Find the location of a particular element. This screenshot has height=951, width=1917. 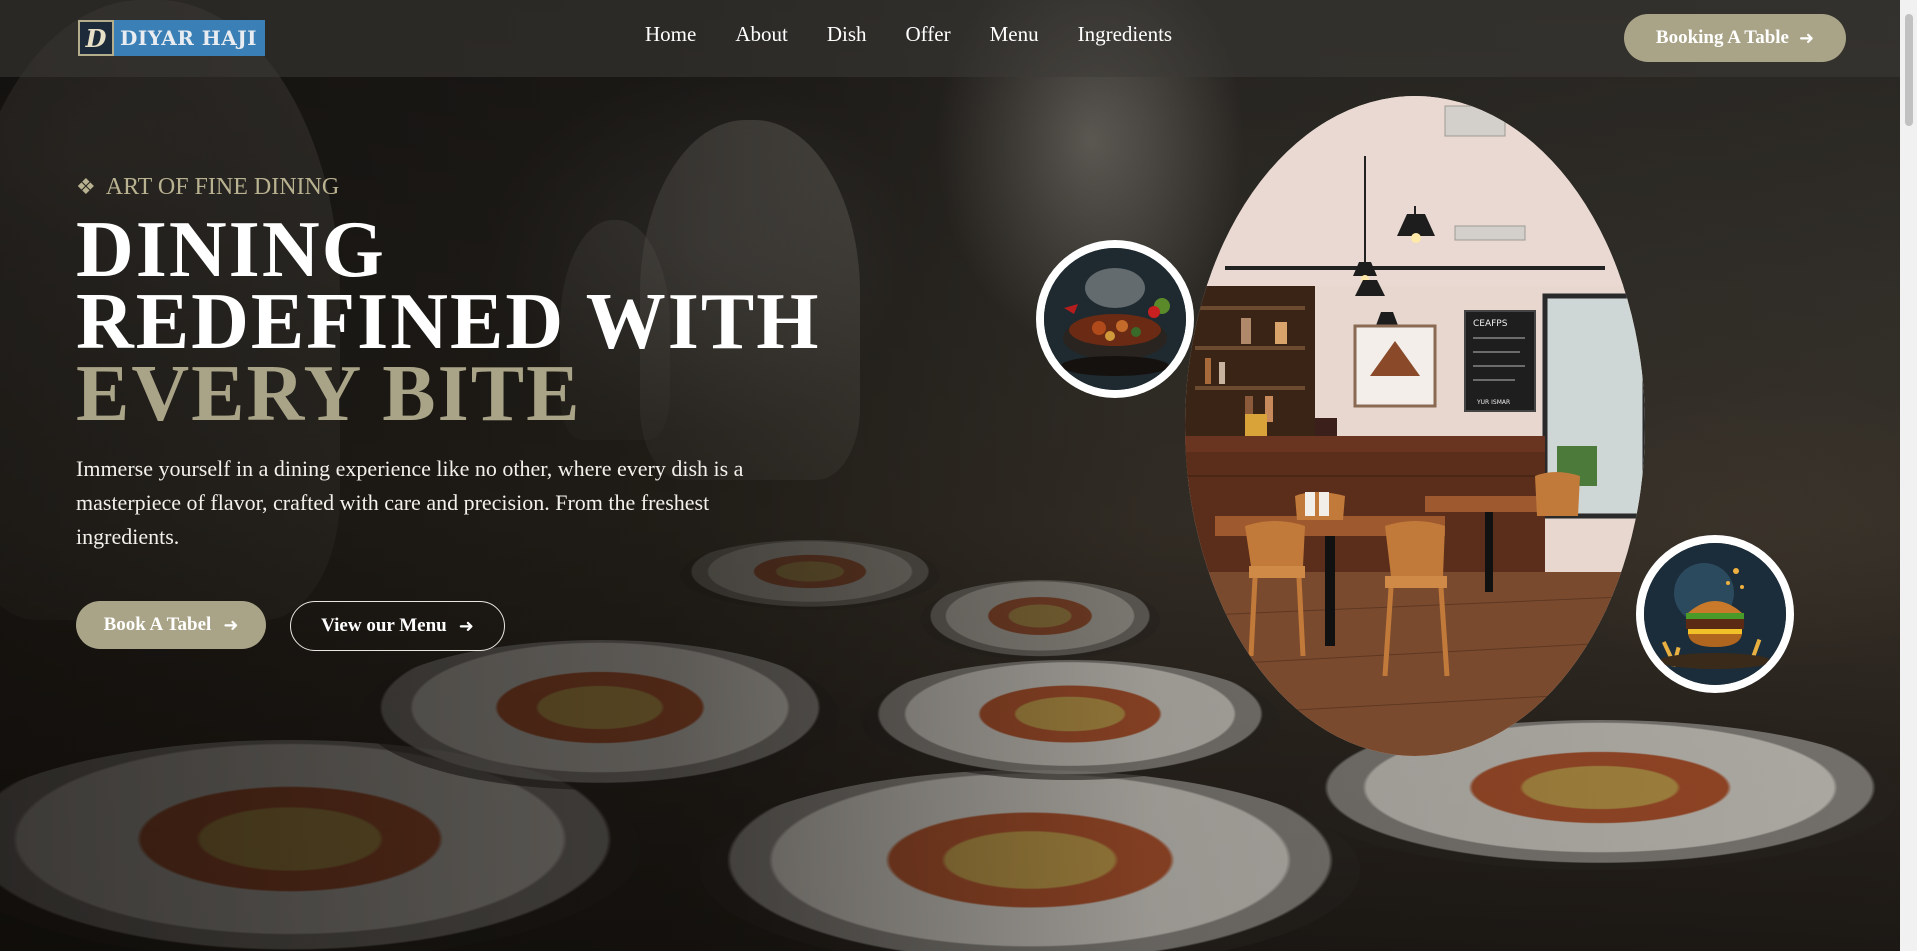

burger-illustration is located at coordinates (1715, 614).